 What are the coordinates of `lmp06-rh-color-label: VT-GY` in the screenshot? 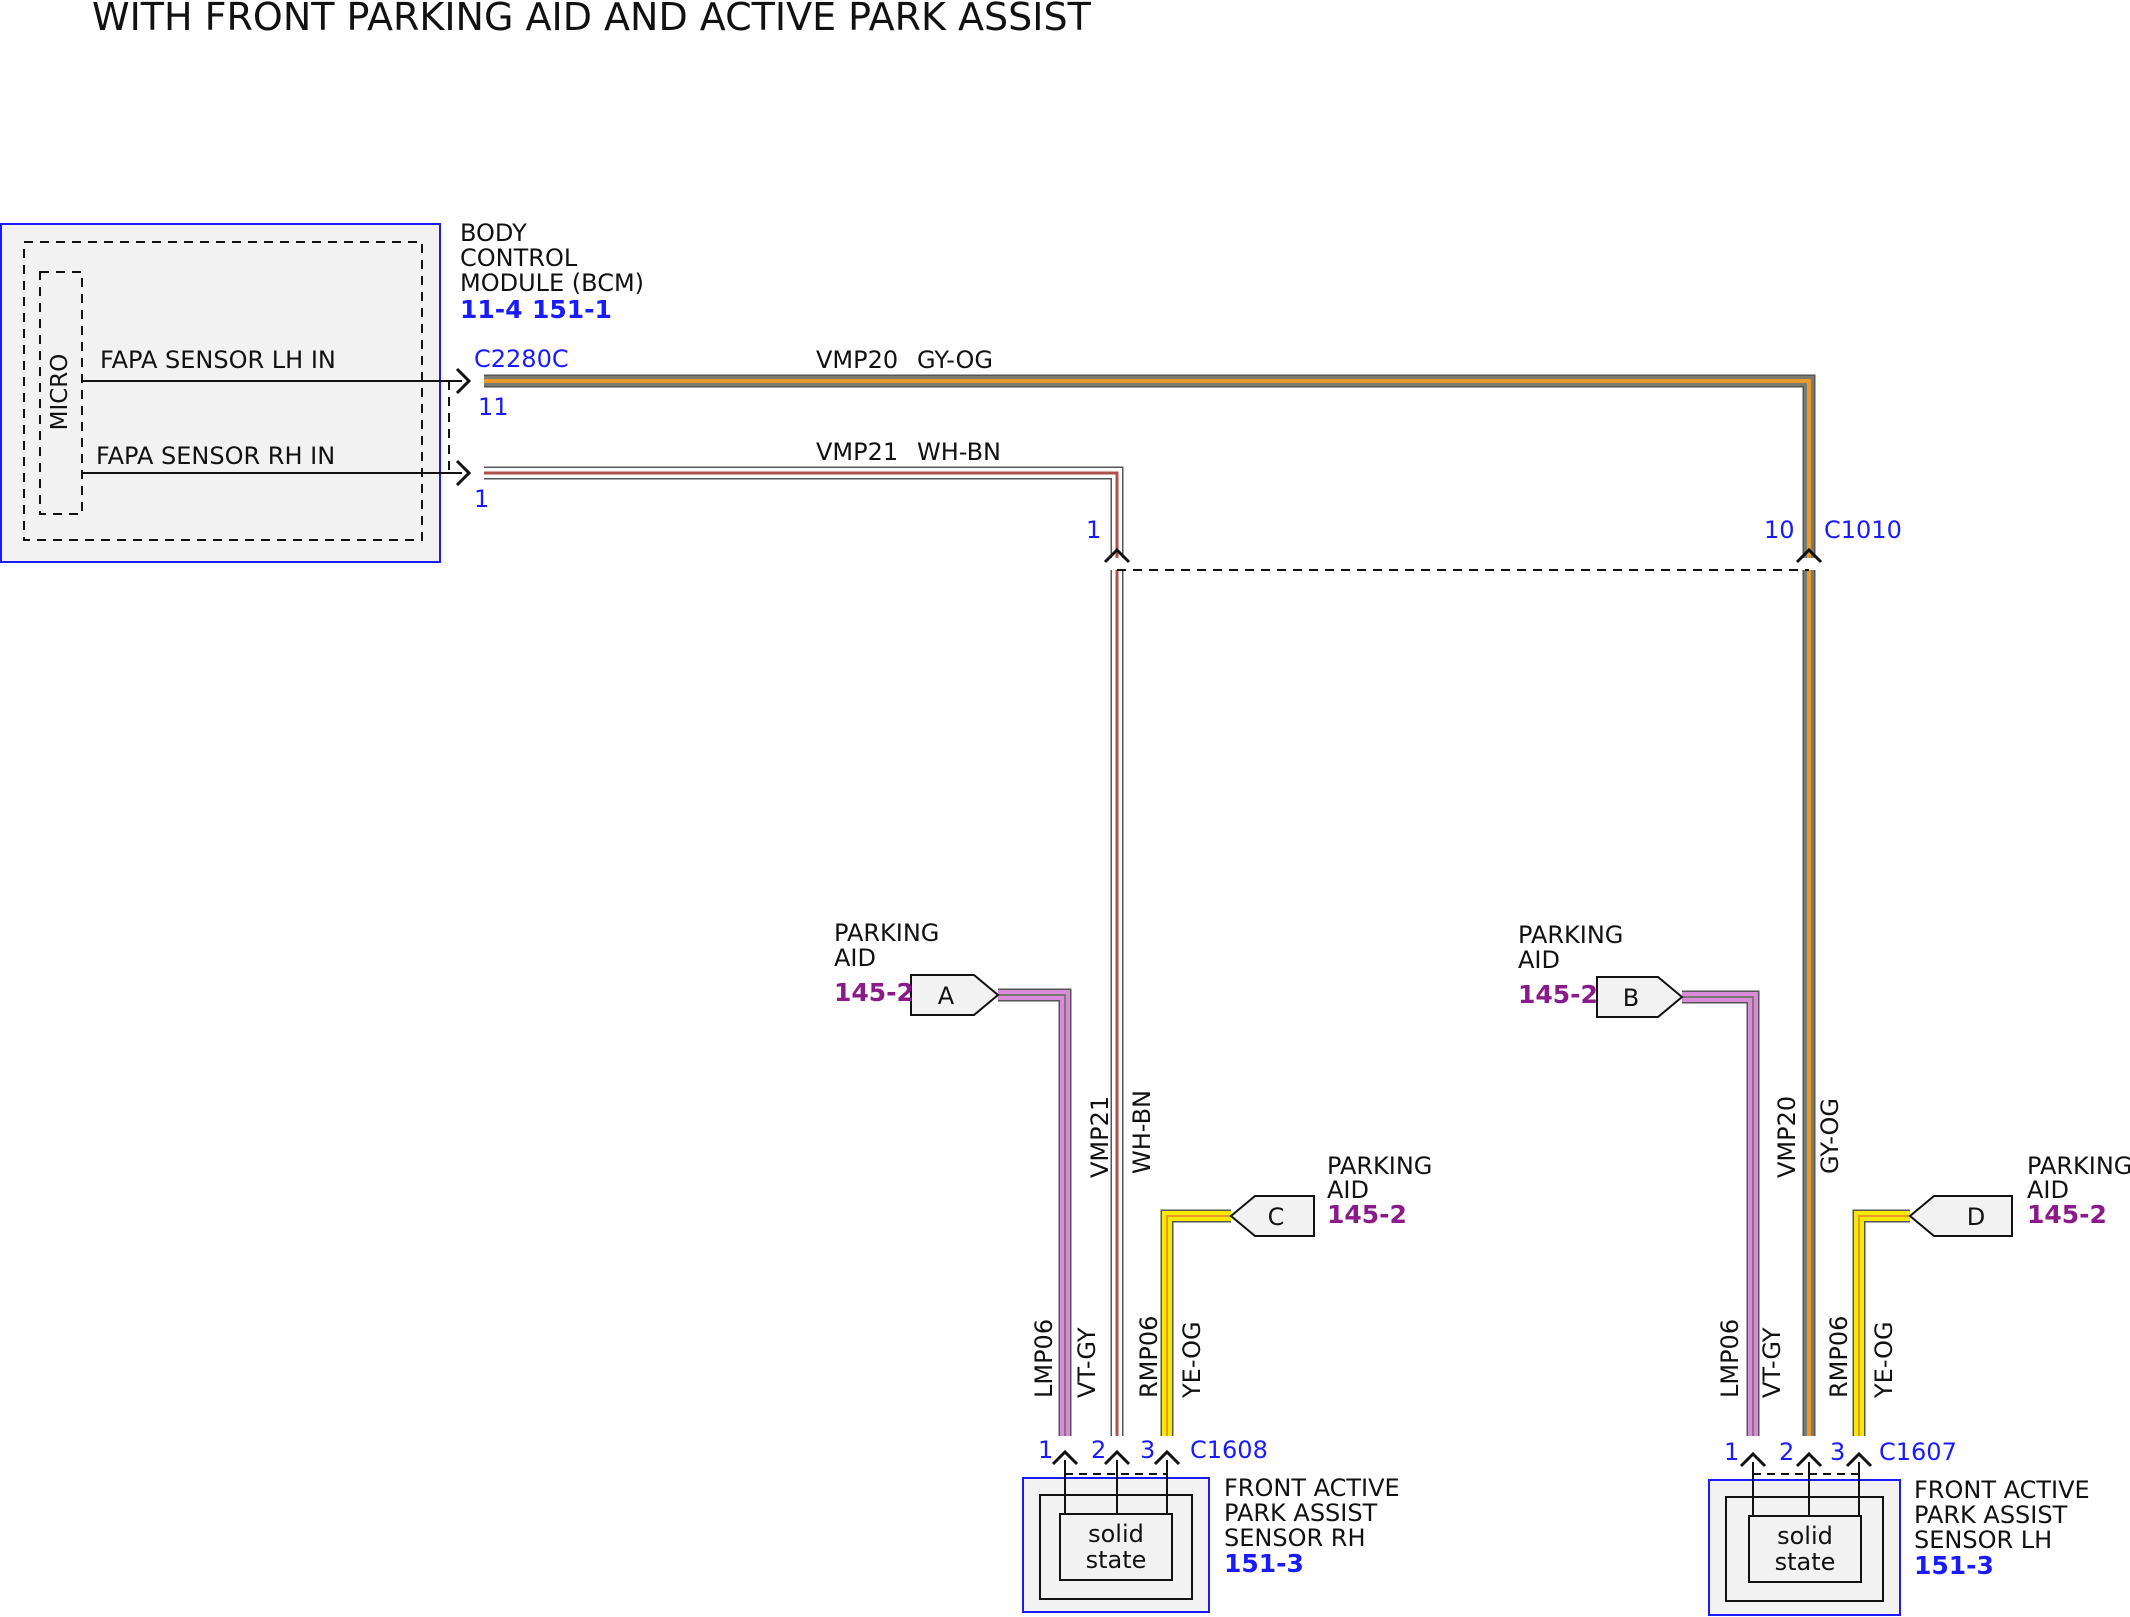 It's located at (1087, 1362).